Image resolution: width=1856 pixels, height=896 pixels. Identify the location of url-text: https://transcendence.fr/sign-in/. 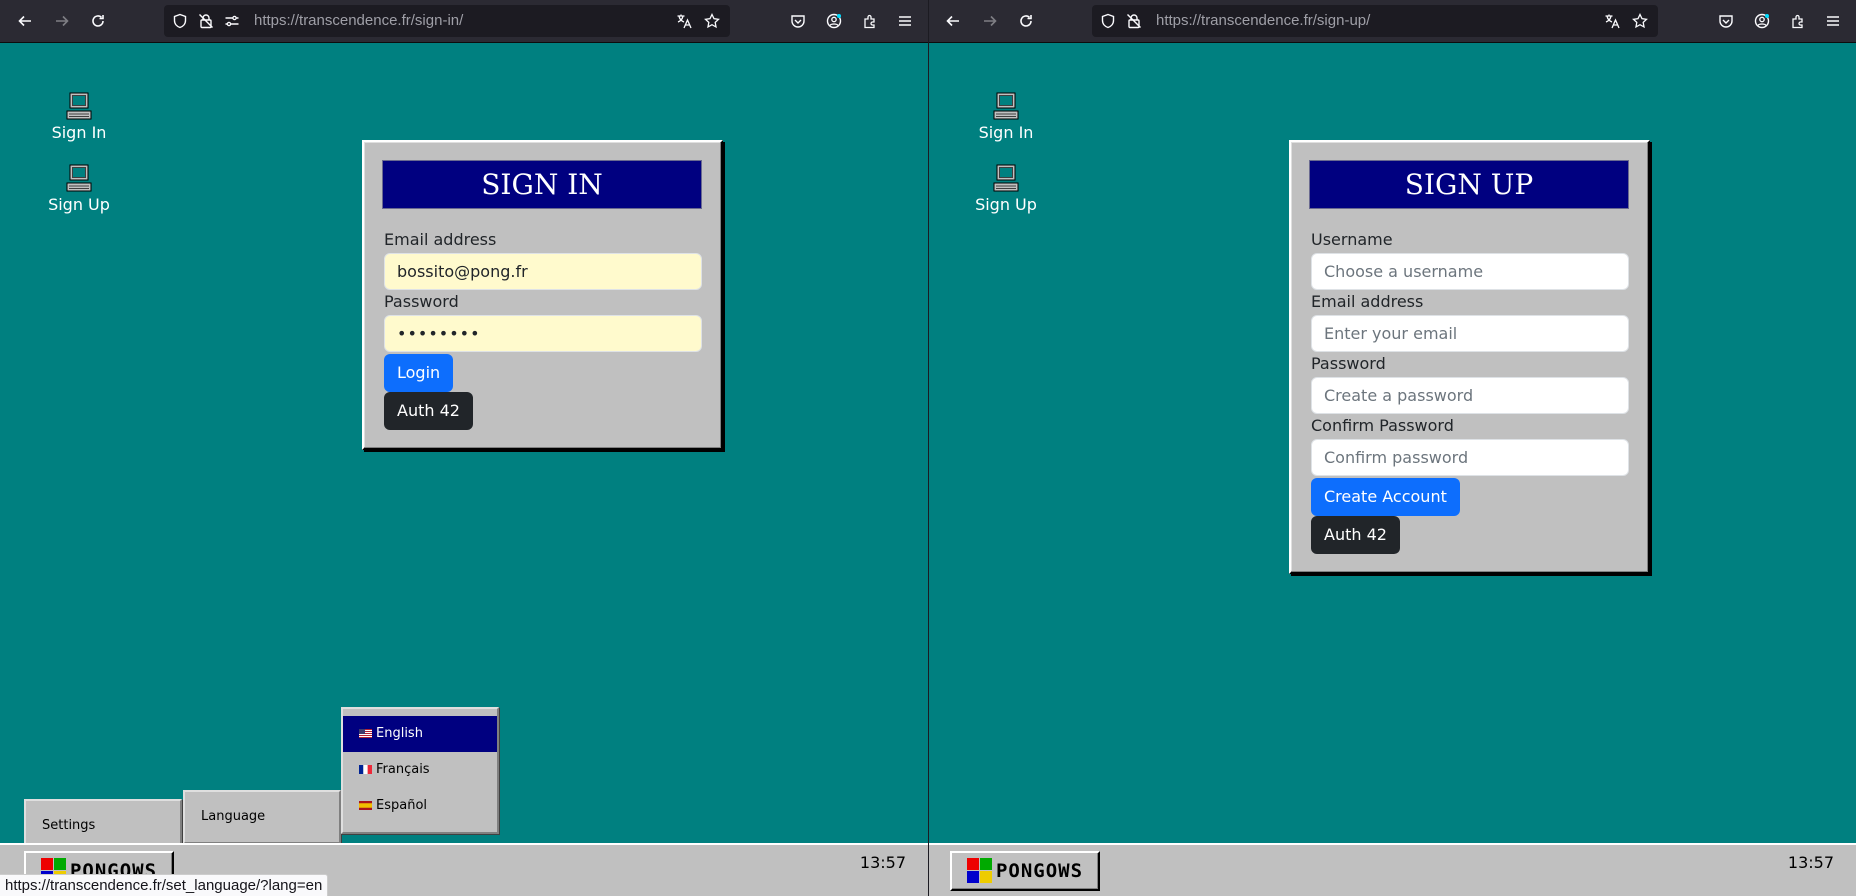
(359, 20).